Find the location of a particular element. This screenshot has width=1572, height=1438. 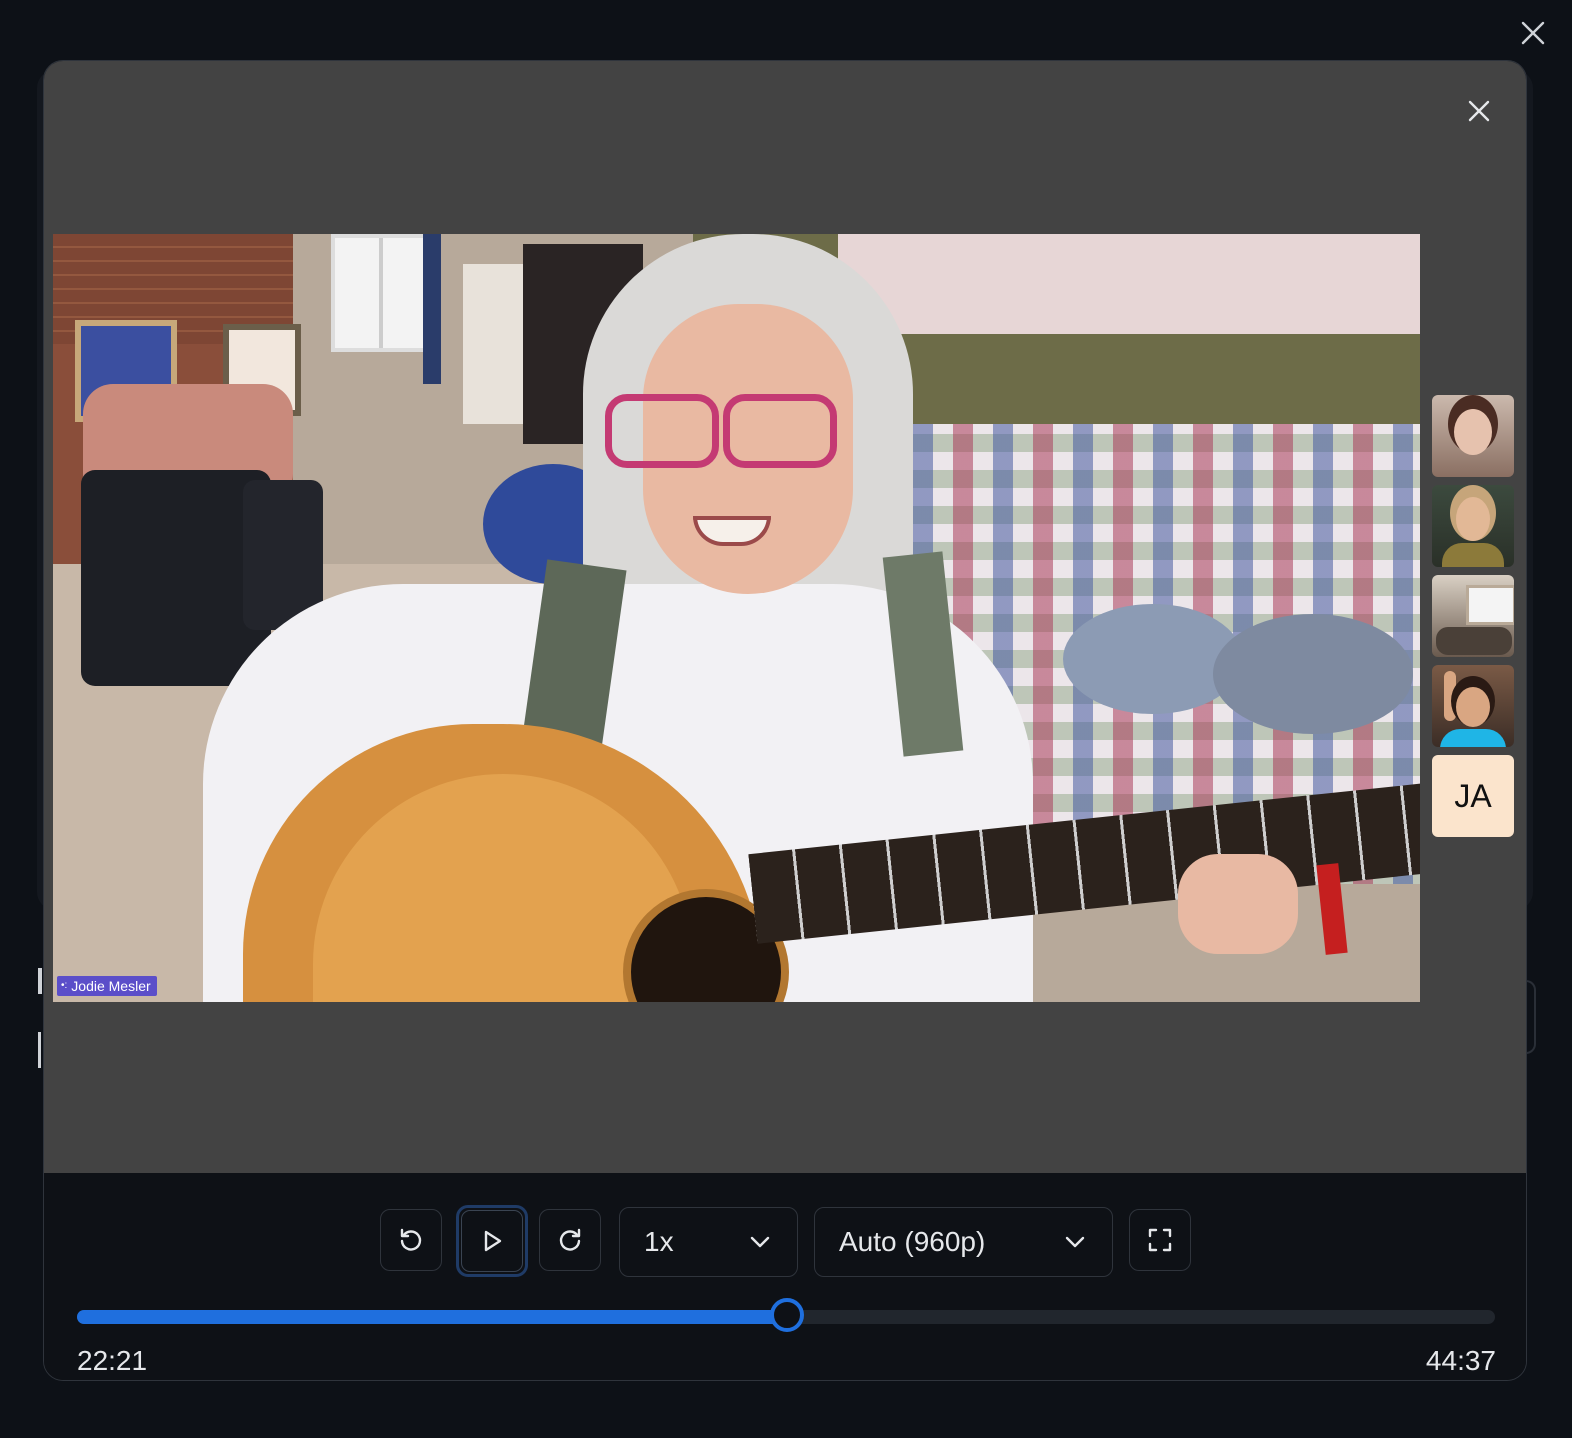

speaker-name-tag: •: Jodie Mesler is located at coordinates (107, 986).